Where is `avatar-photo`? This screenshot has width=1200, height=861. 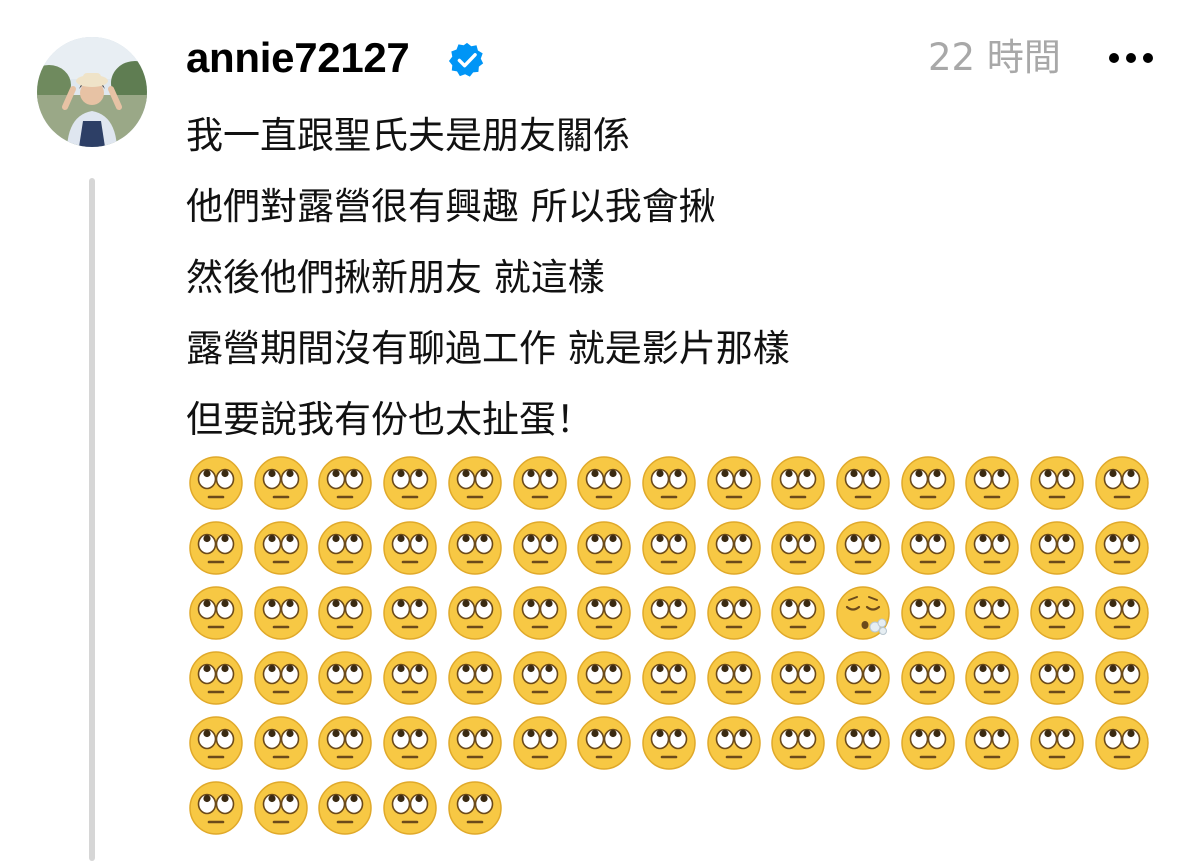
avatar-photo is located at coordinates (92, 92).